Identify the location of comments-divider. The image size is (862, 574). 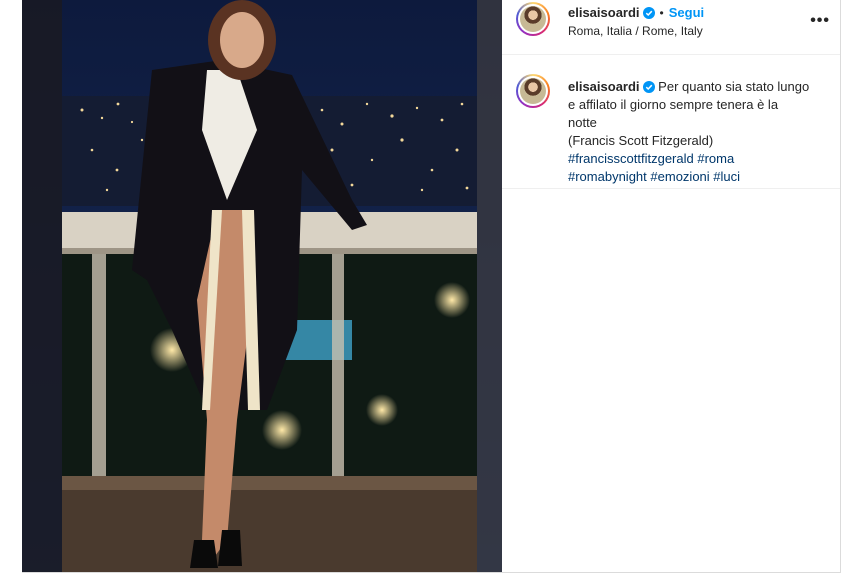
(671, 188).